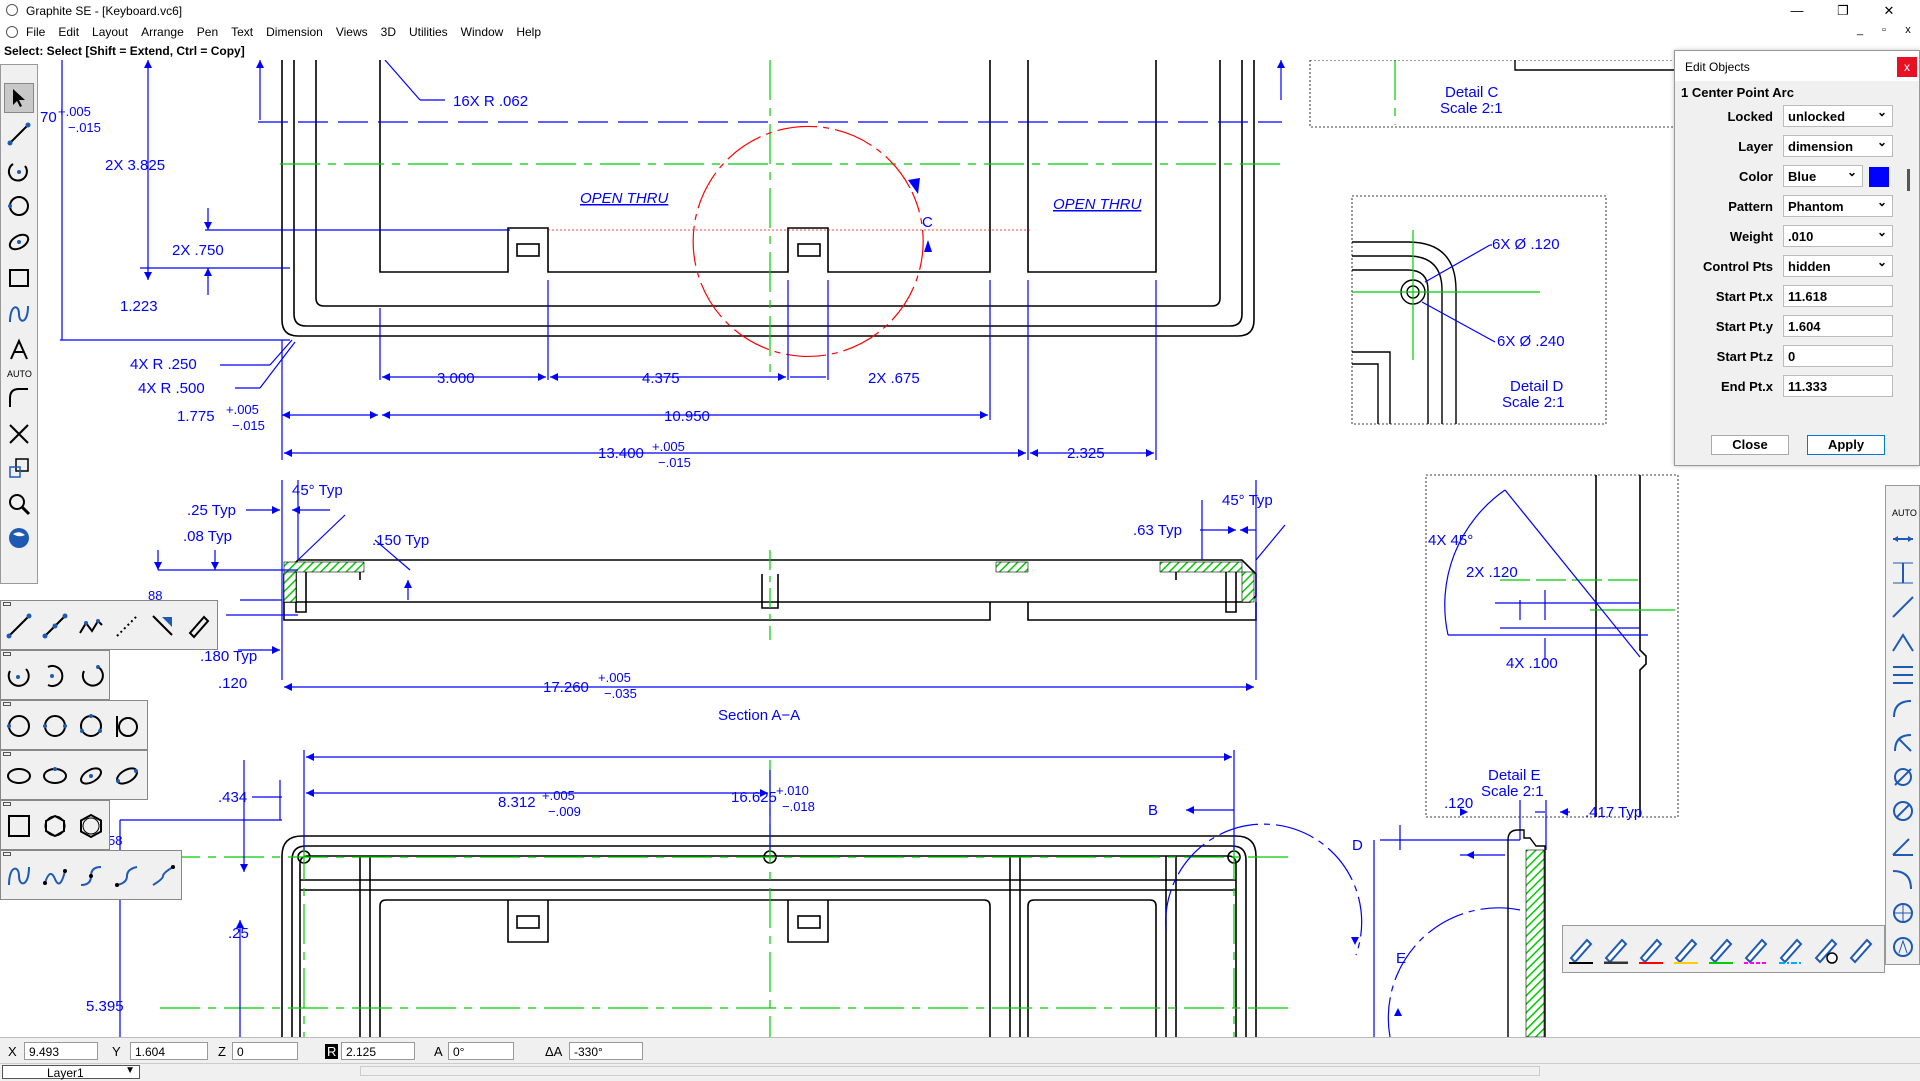 Image resolution: width=1920 pixels, height=1081 pixels. What do you see at coordinates (1903, 539) in the screenshot?
I see `dim-horizontal-tool` at bounding box center [1903, 539].